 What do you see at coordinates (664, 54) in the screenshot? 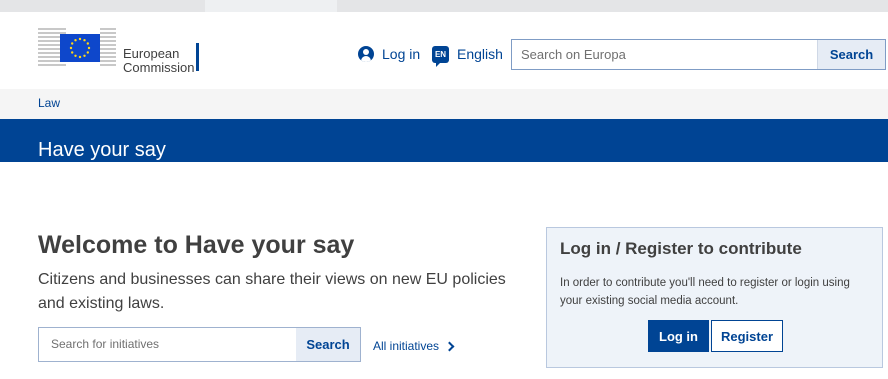
I see `europa-search-input: Search on Europa` at bounding box center [664, 54].